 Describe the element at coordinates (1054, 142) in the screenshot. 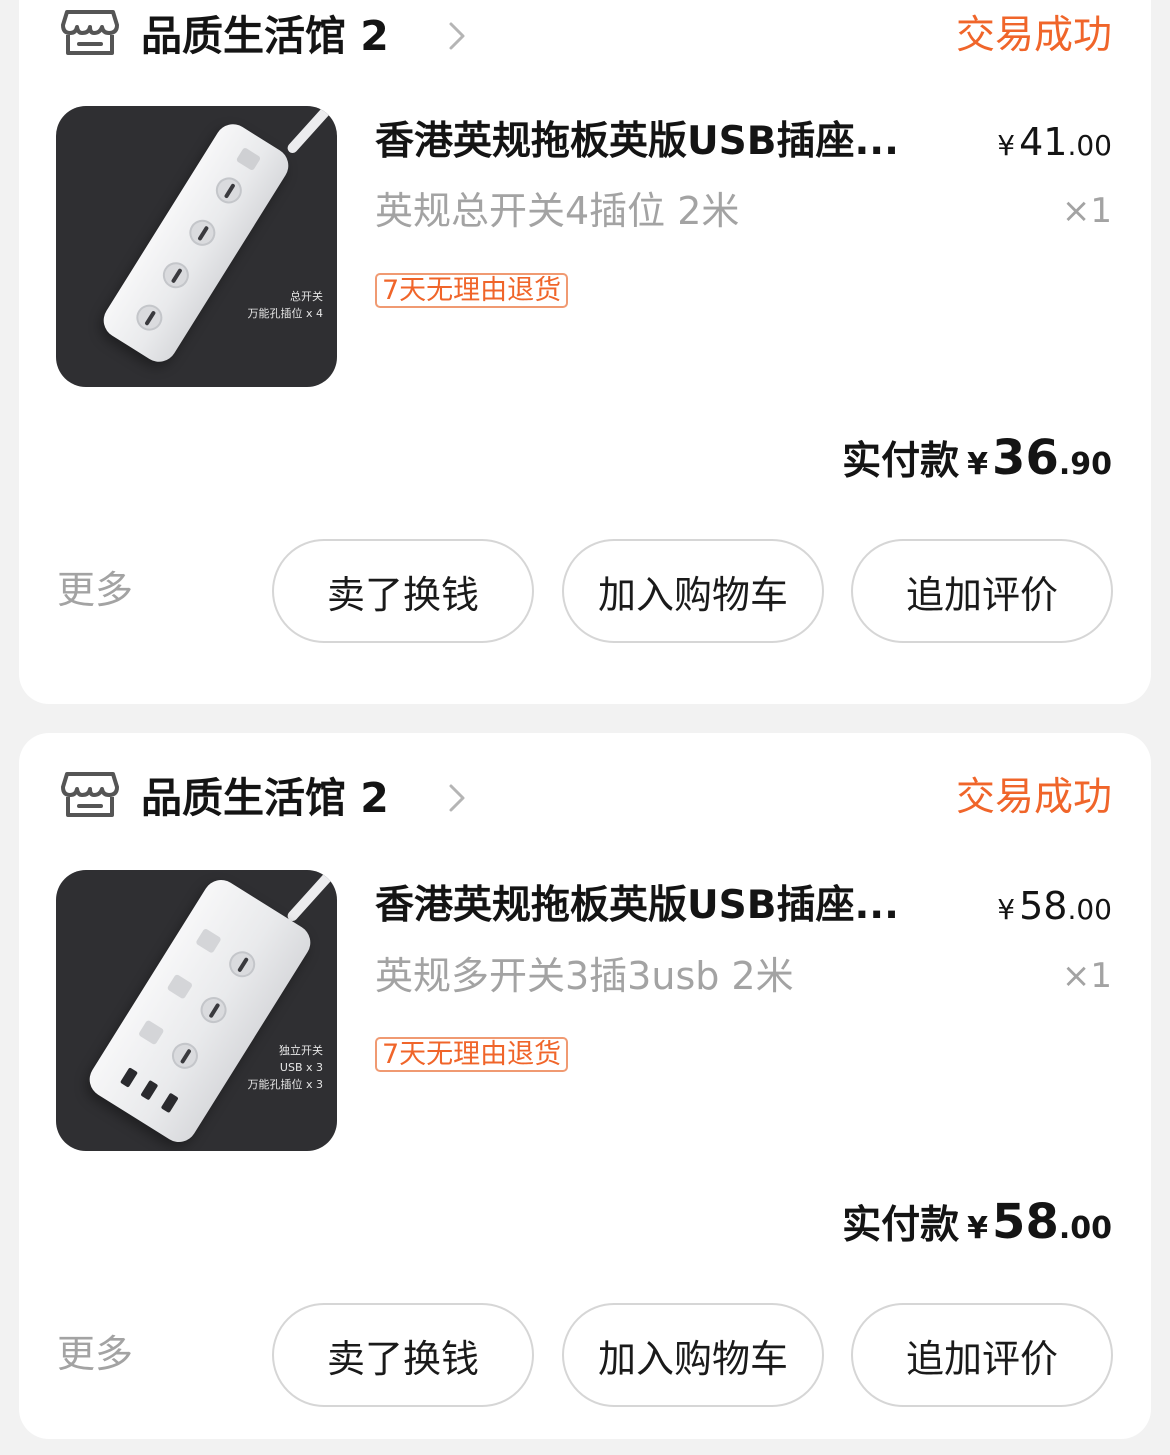

I see `product-price: ¥41.00` at that location.